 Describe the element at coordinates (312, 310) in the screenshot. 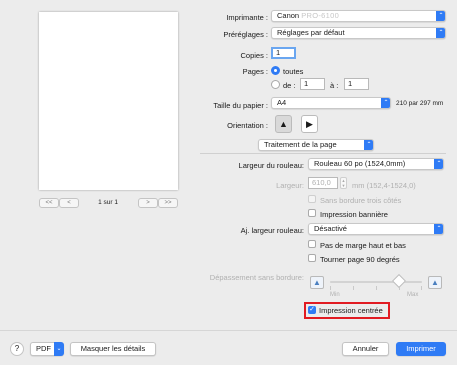

I see `centered-printing-checkbox: ✓` at that location.